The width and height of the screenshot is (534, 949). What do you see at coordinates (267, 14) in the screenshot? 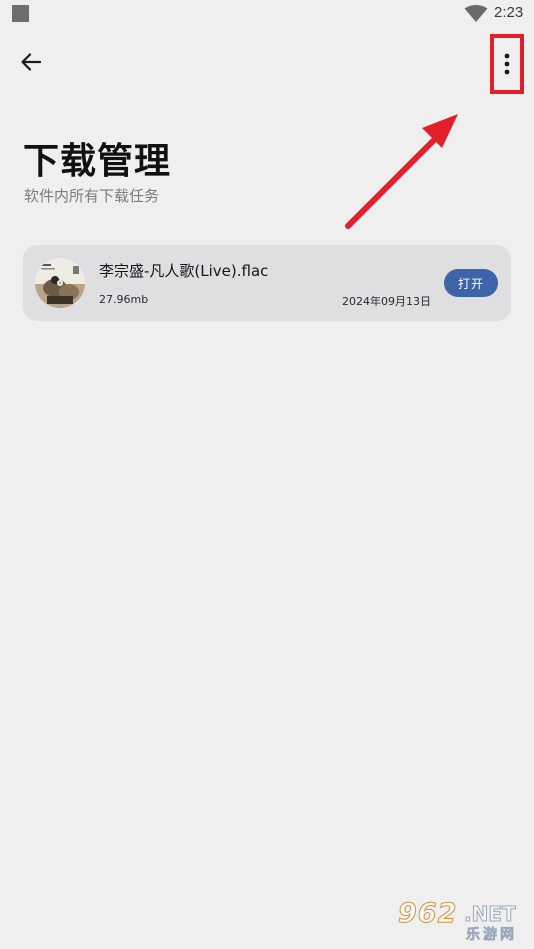
I see `status-bar: 2:23` at bounding box center [267, 14].